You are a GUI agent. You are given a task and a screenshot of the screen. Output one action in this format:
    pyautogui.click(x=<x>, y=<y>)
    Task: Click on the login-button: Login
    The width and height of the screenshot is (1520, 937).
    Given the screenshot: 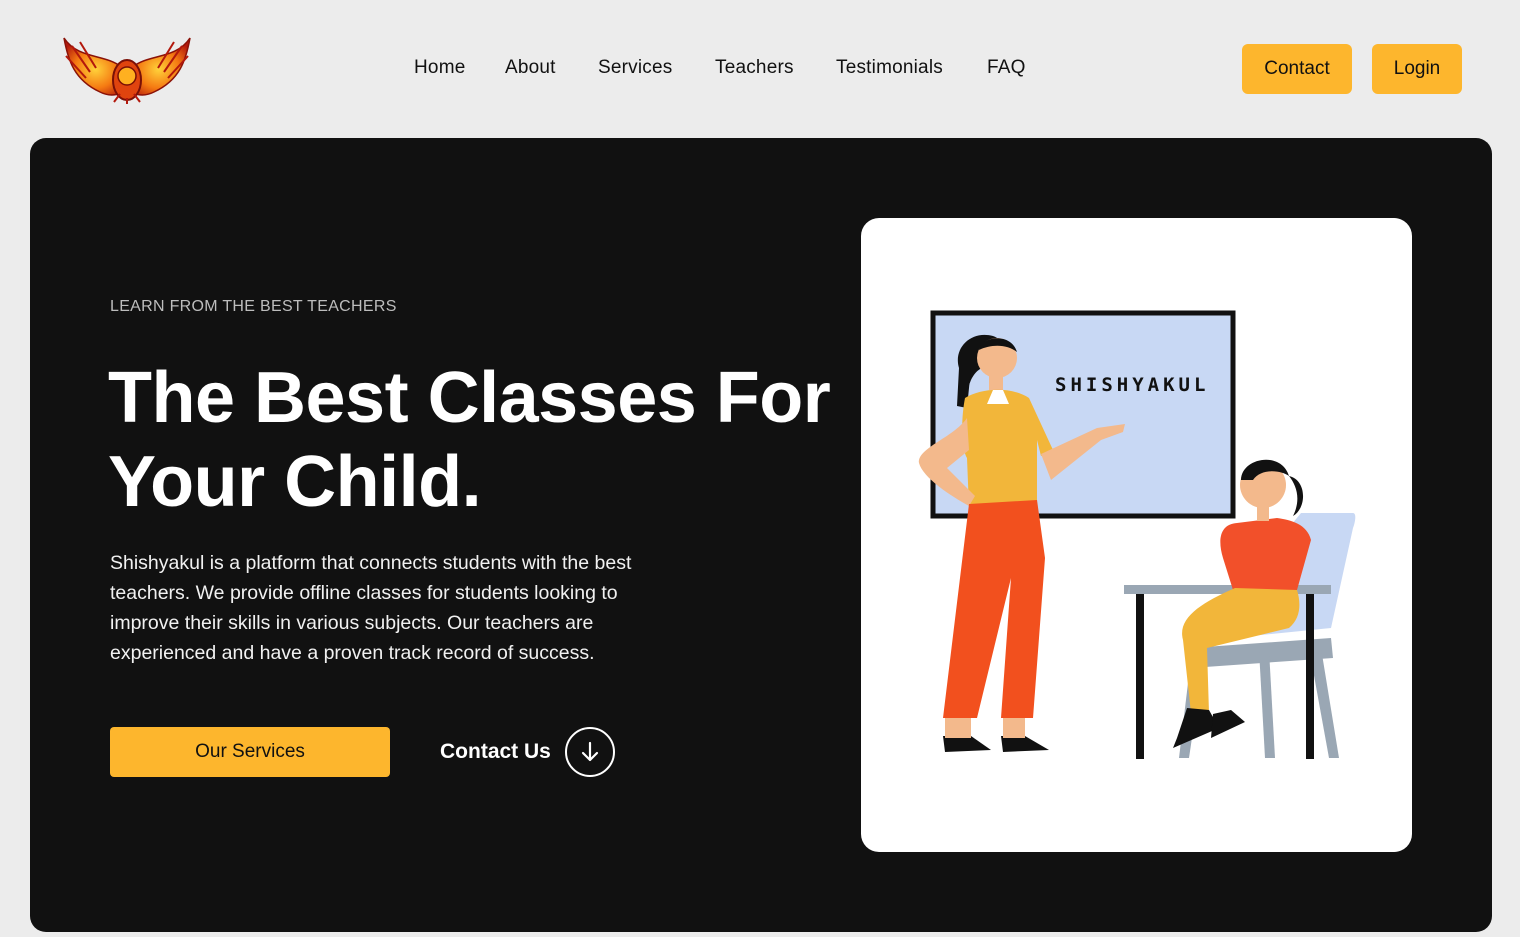 What is the action you would take?
    pyautogui.click(x=1417, y=69)
    